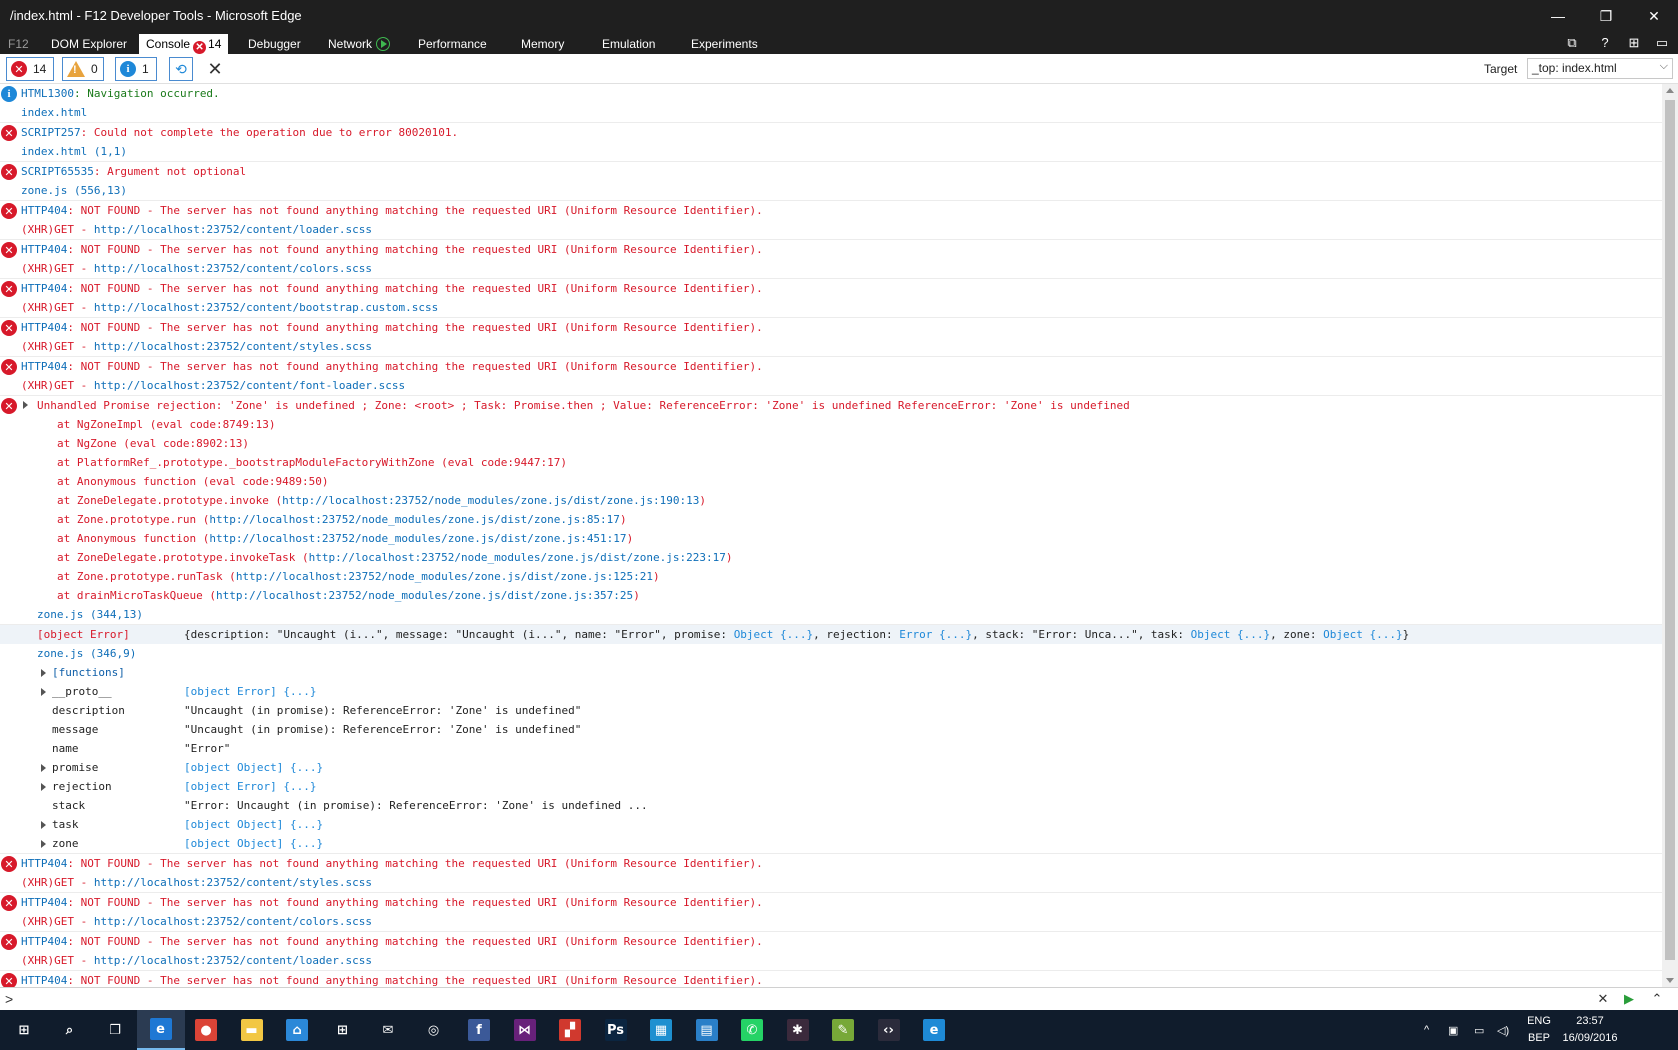 The width and height of the screenshot is (1678, 1050). What do you see at coordinates (831, 190) in the screenshot?
I see `message-source: zone.js (556,13)` at bounding box center [831, 190].